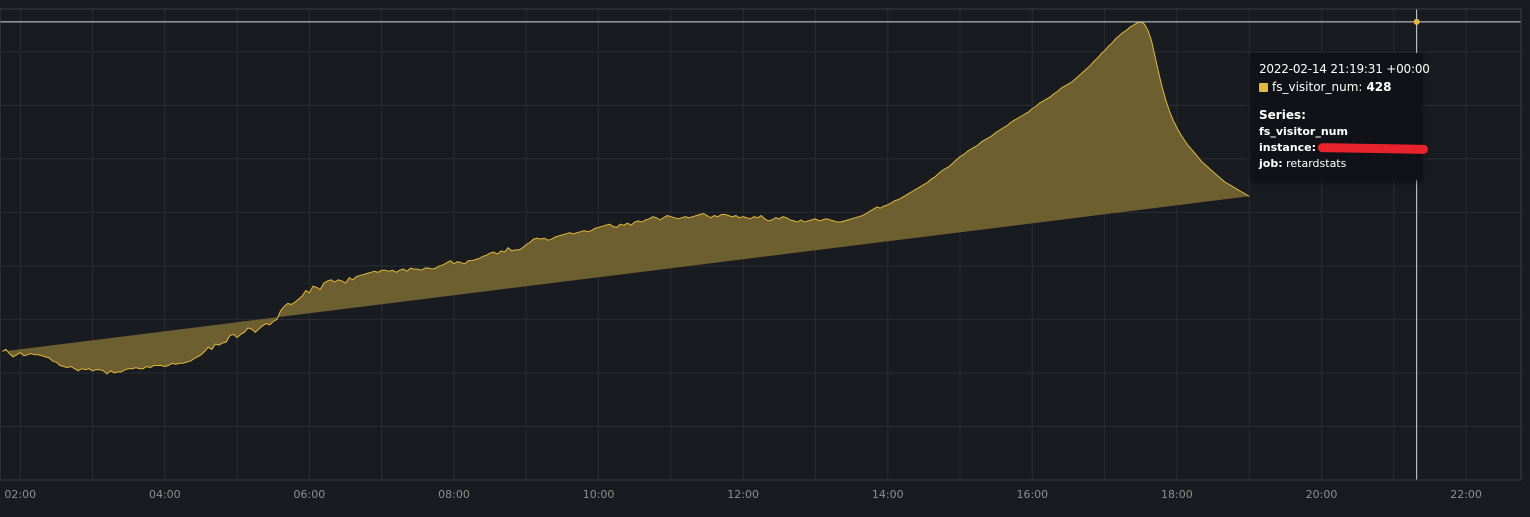  I want to click on x-tick-label: 02:00, so click(20, 494).